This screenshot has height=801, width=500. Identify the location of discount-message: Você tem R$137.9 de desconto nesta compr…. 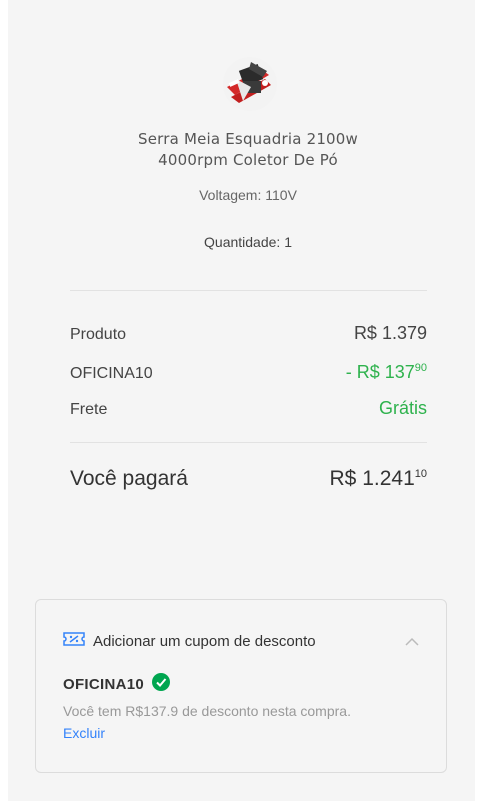
(207, 711).